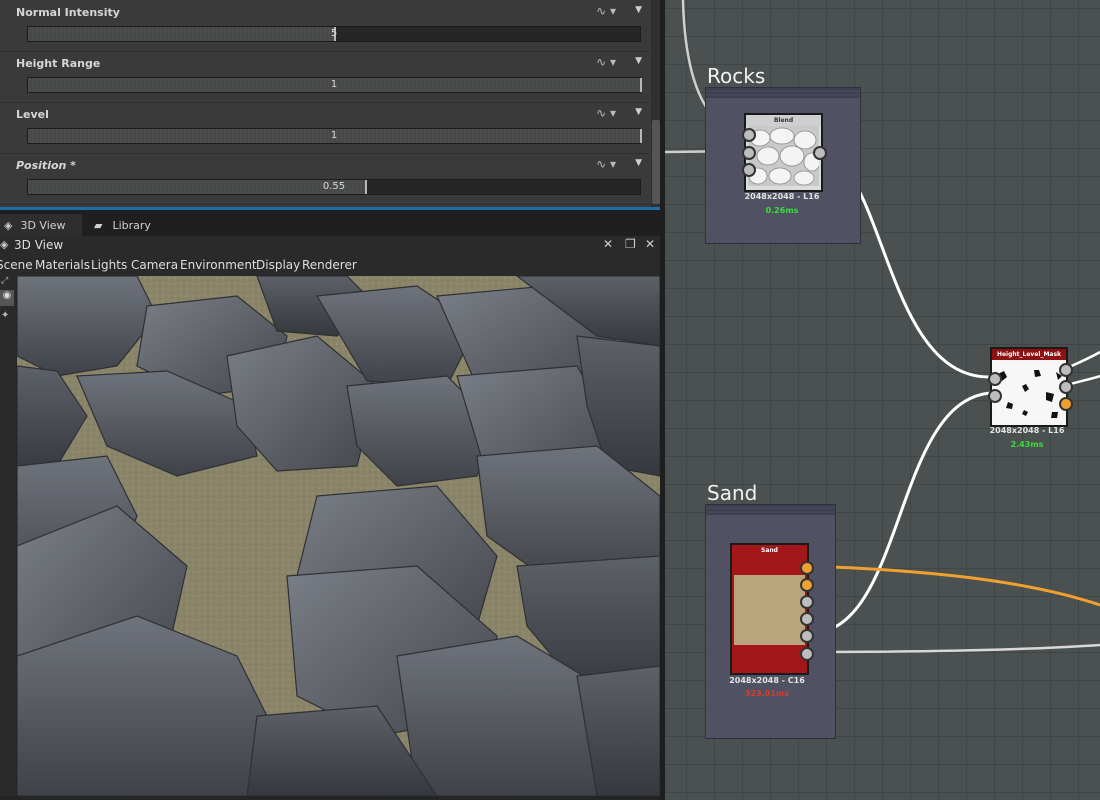 Image resolution: width=1100 pixels, height=800 pixels. I want to click on slider-value: 0.55, so click(334, 186).